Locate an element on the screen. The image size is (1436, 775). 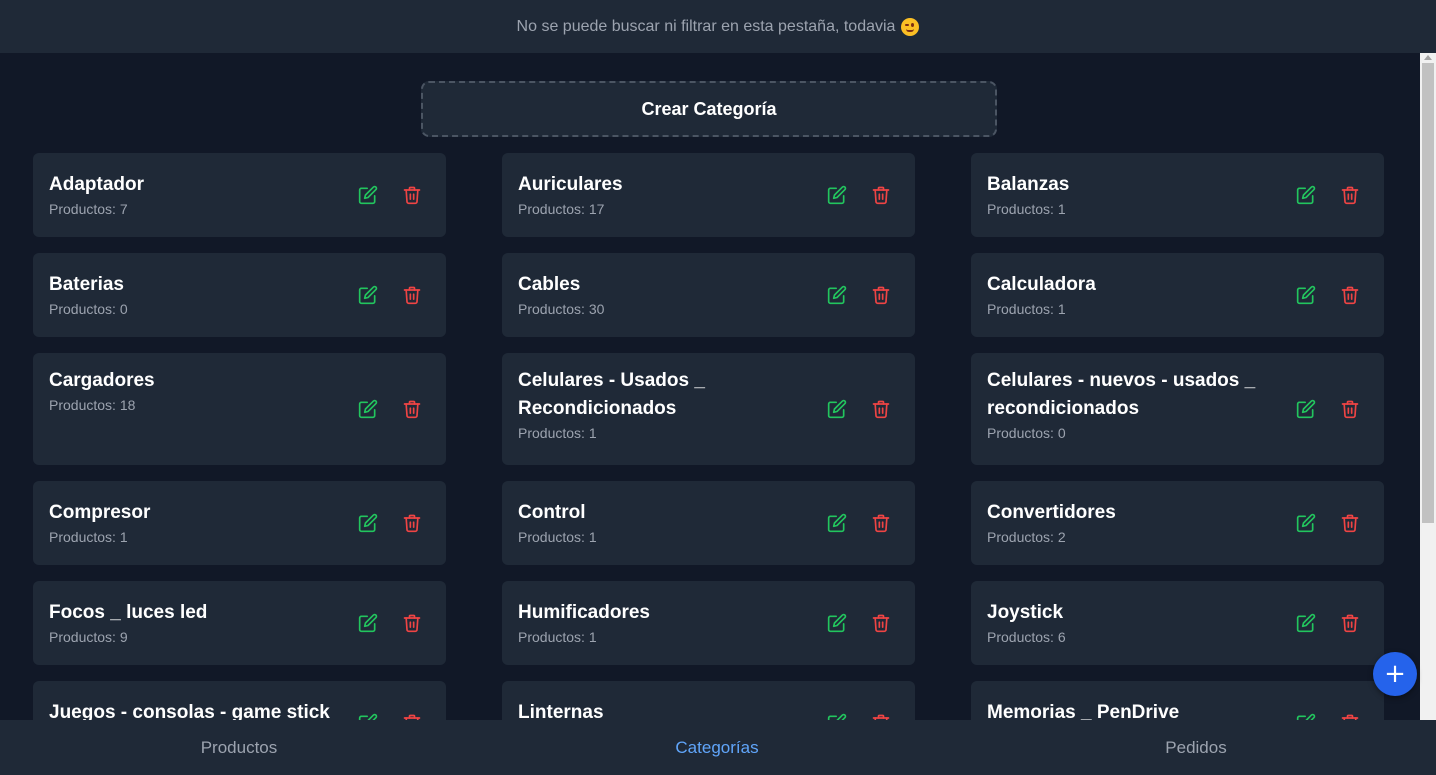
category-product-count: Productos: 6 is located at coordinates (1135, 637).